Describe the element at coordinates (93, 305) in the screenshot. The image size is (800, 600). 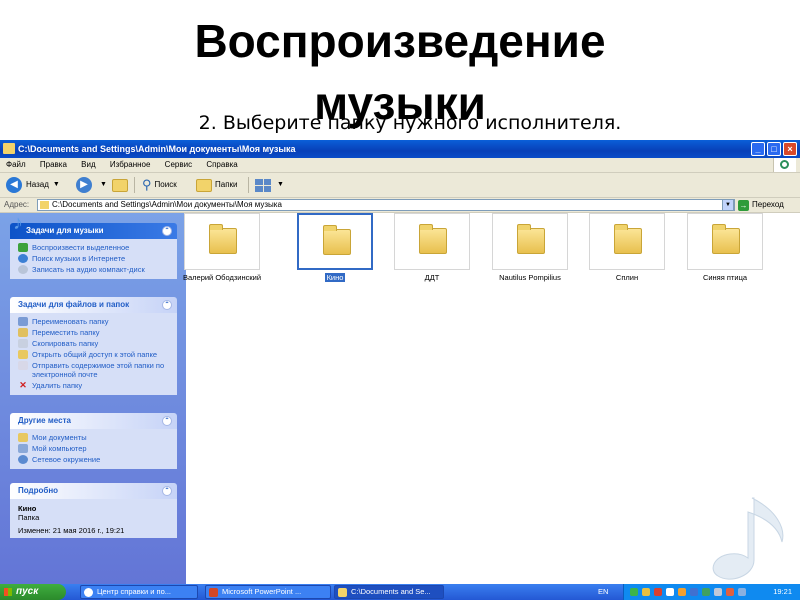
I see `file-tasks-header: Задачи для файлов и папок ⌃` at that location.